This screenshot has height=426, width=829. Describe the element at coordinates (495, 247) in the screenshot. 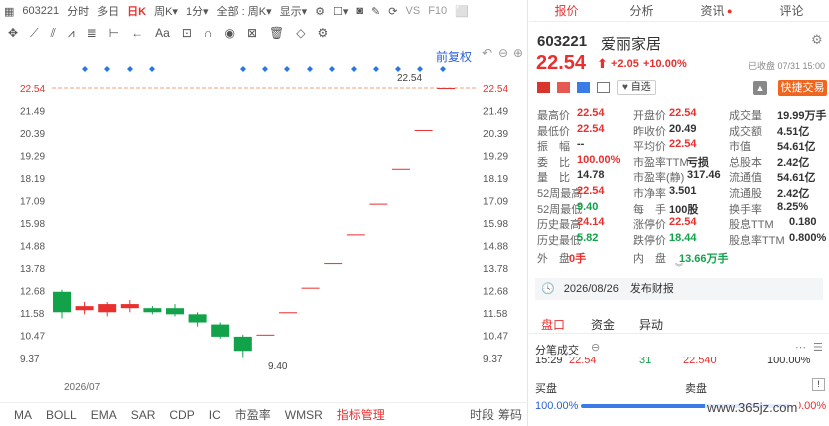

I see `right-axis-tick: 14.88` at that location.